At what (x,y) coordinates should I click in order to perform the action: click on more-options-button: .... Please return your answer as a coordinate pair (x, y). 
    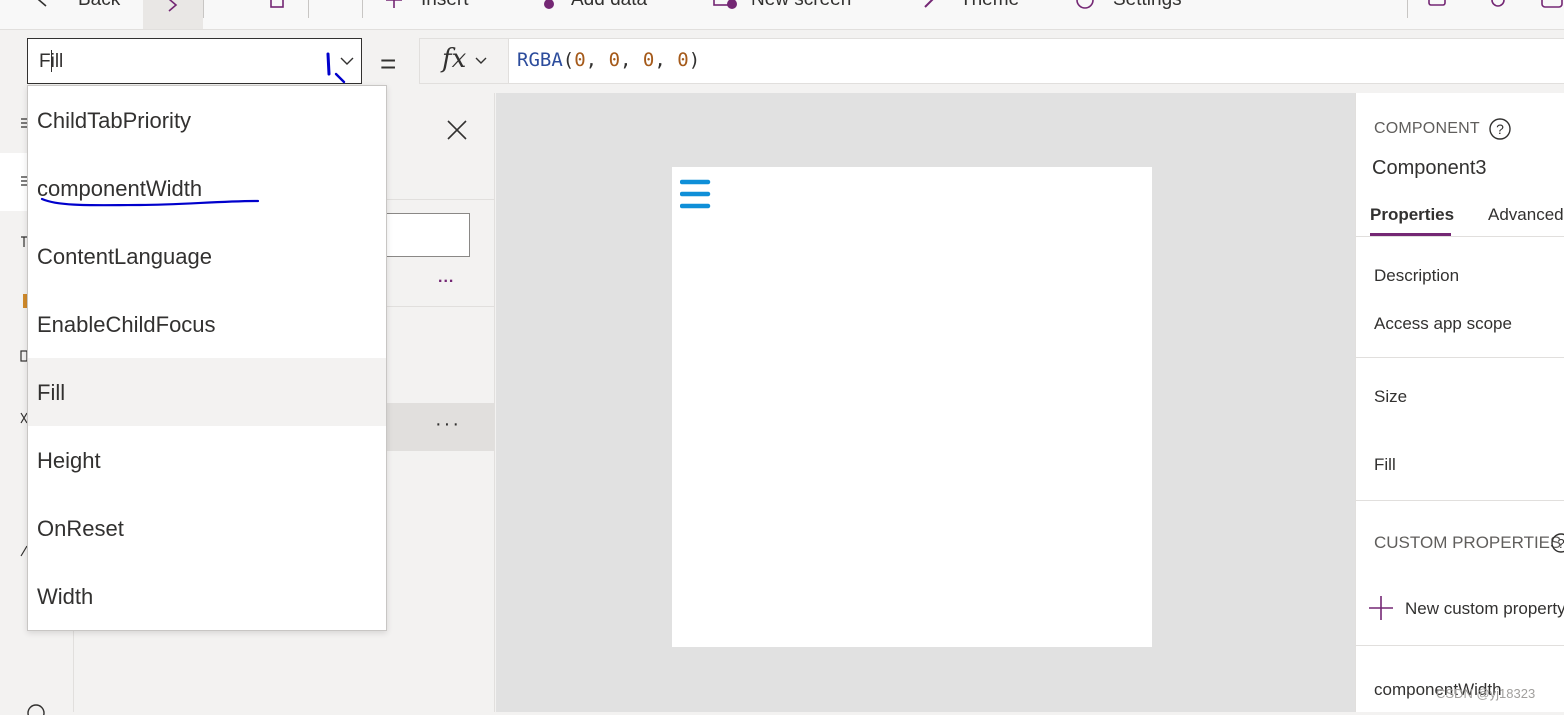
    Looking at the image, I should click on (446, 278).